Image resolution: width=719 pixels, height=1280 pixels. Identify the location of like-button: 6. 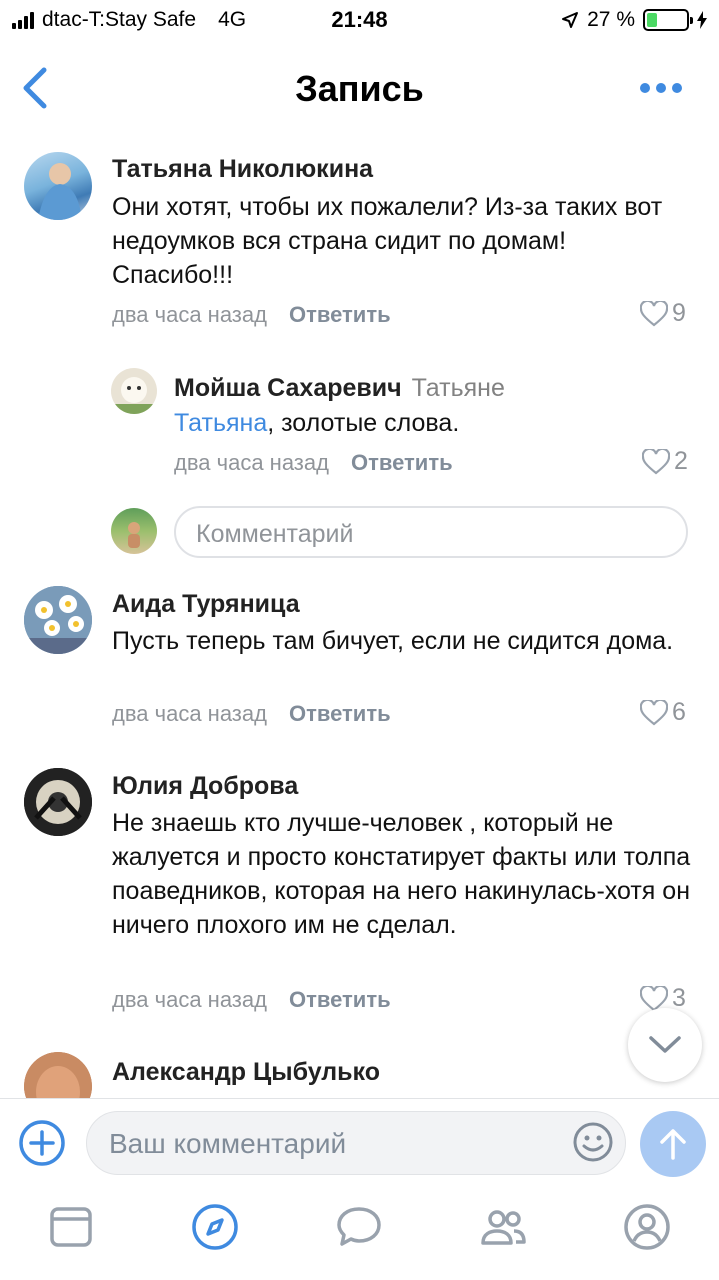
(663, 712).